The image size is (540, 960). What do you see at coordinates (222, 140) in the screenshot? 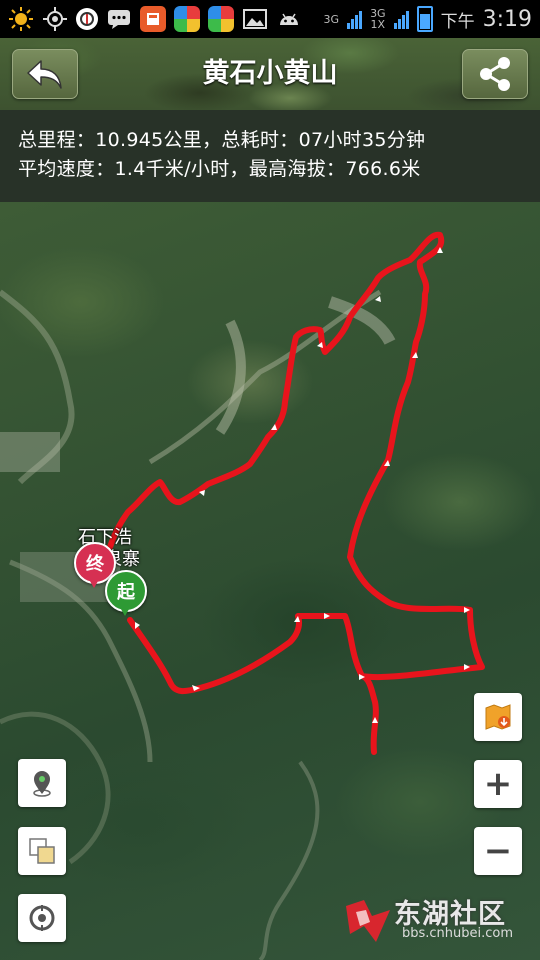
I see `distance-duration-text: 总里程：10.945公里，总耗时：07小时35分钟` at bounding box center [222, 140].